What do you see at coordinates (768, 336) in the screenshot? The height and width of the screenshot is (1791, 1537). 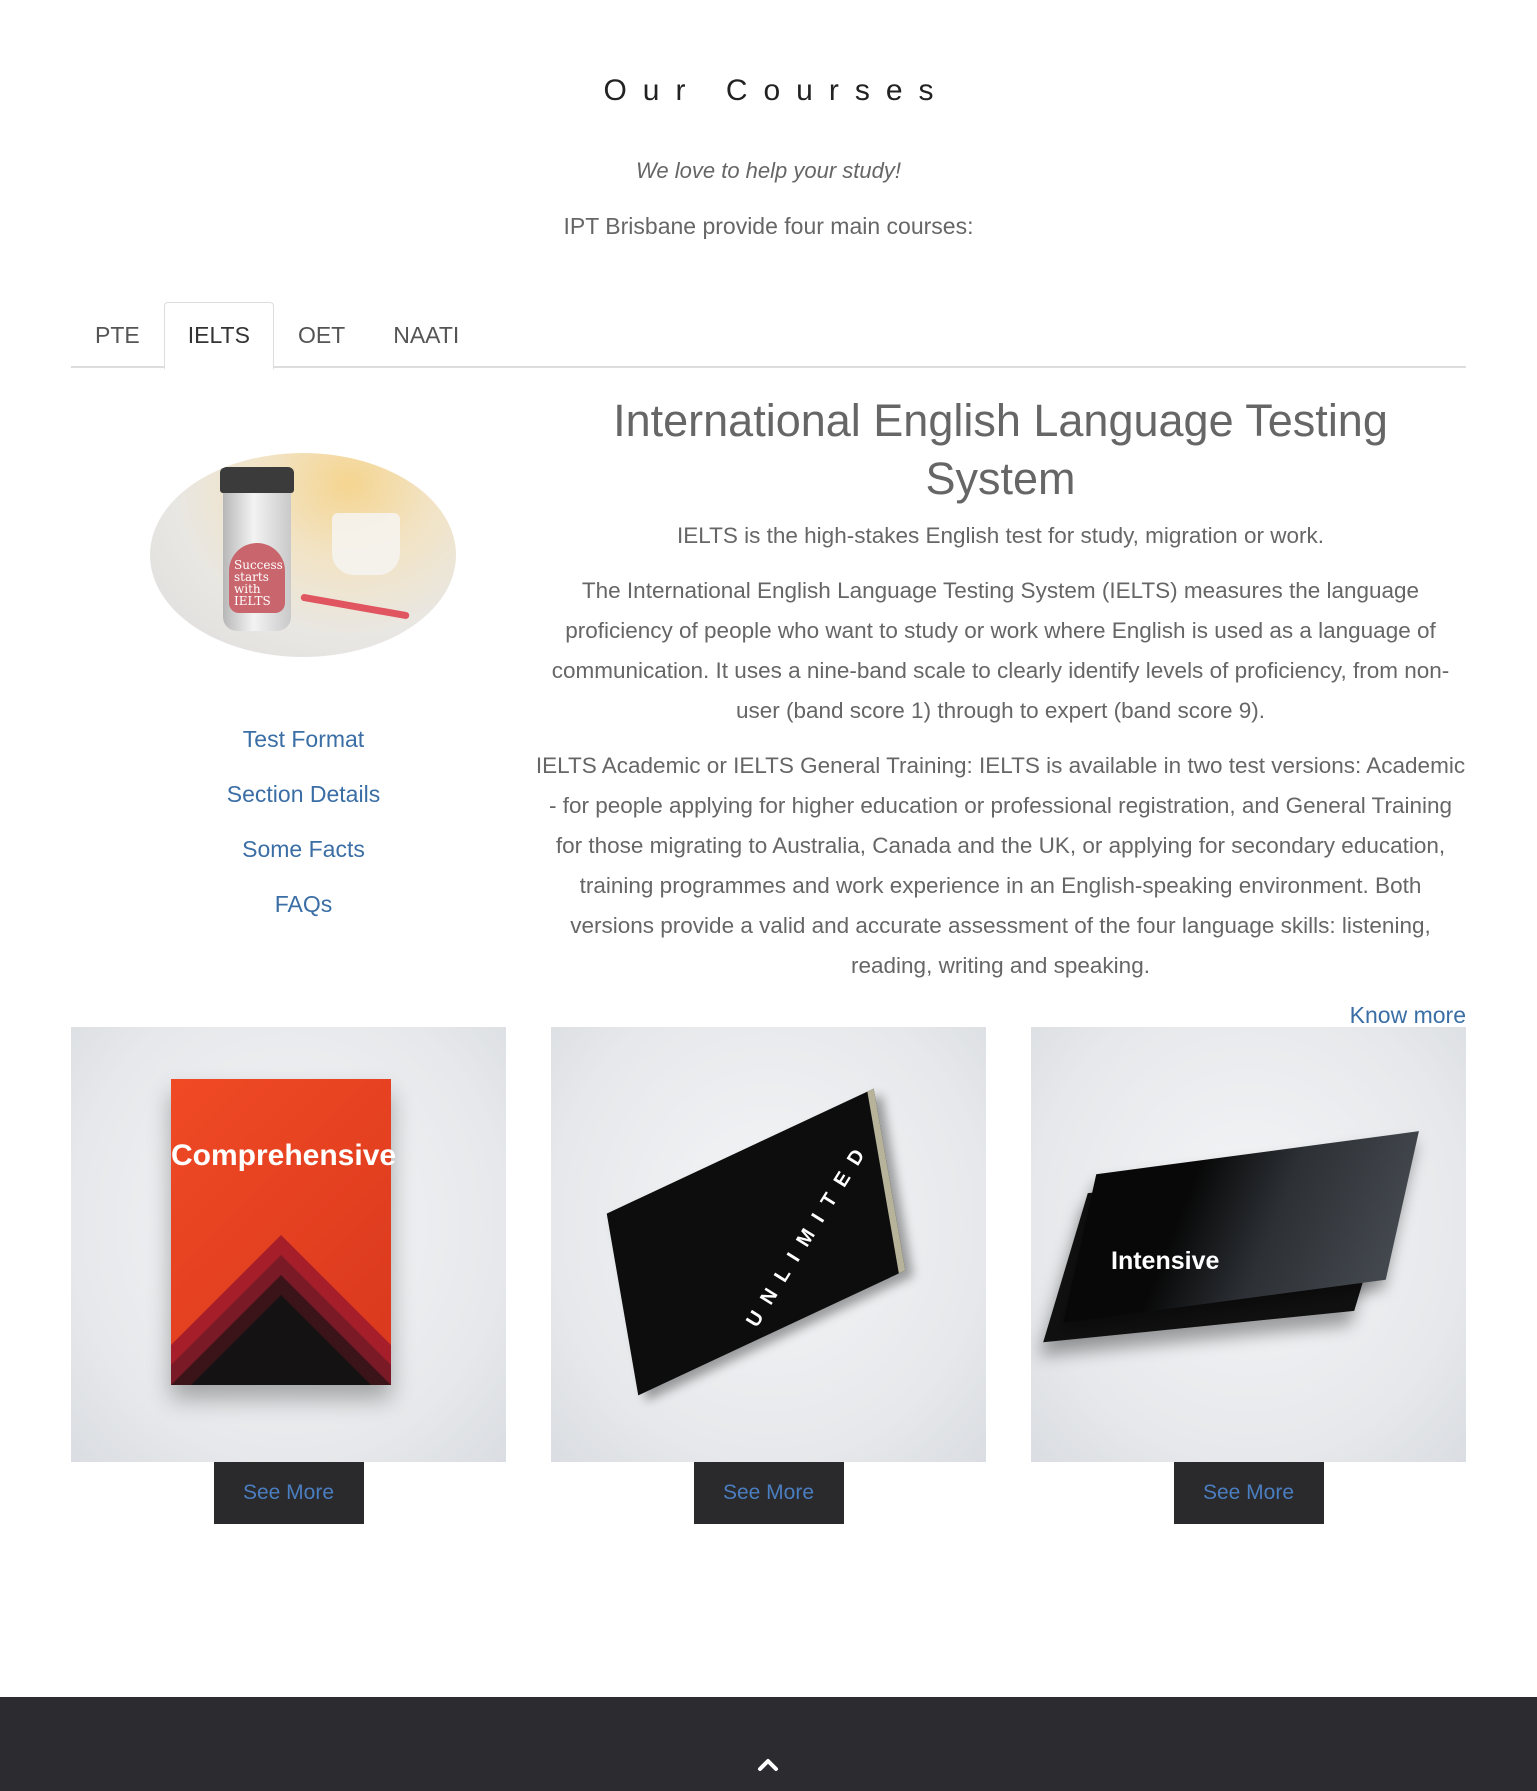 I see `course-tabs: PTE IELTS OET NAATI` at bounding box center [768, 336].